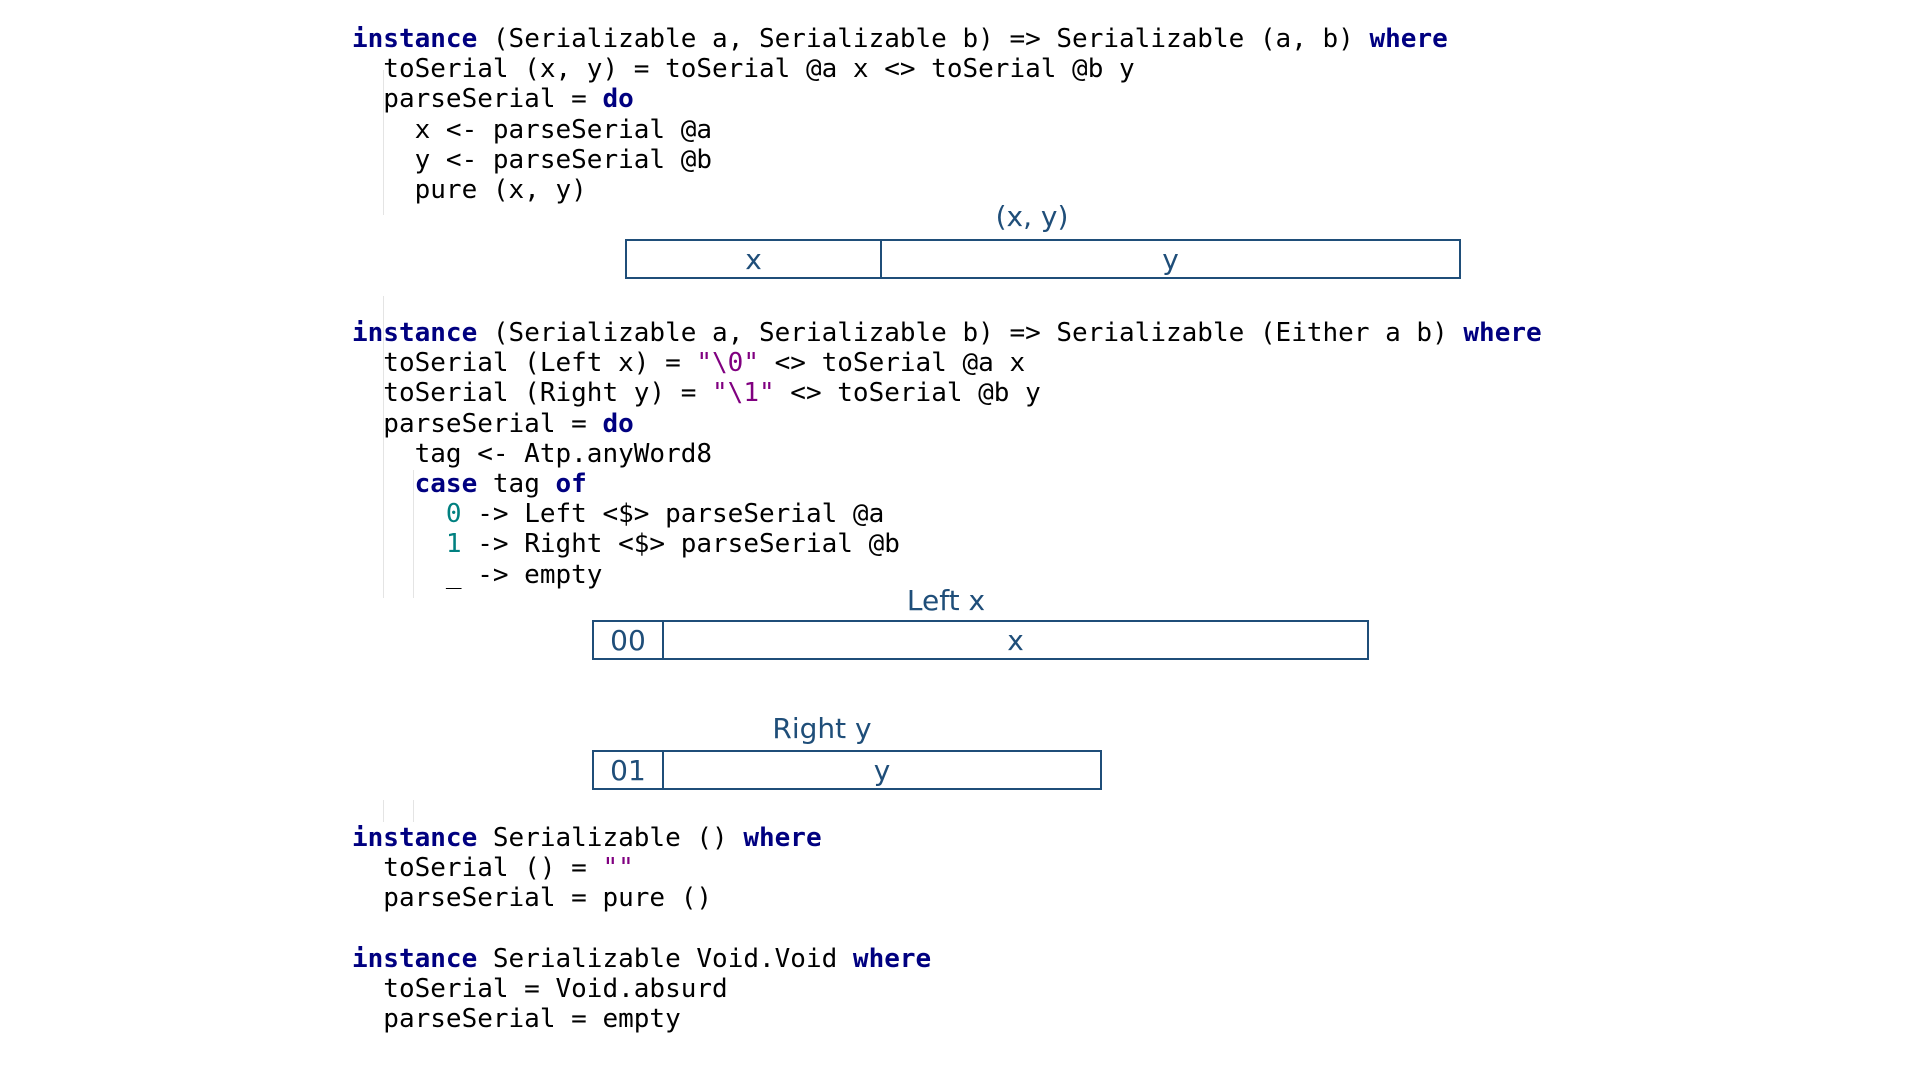 The height and width of the screenshot is (1080, 1920). What do you see at coordinates (628, 770) in the screenshot?
I see `diagram-cell-label: 01` at bounding box center [628, 770].